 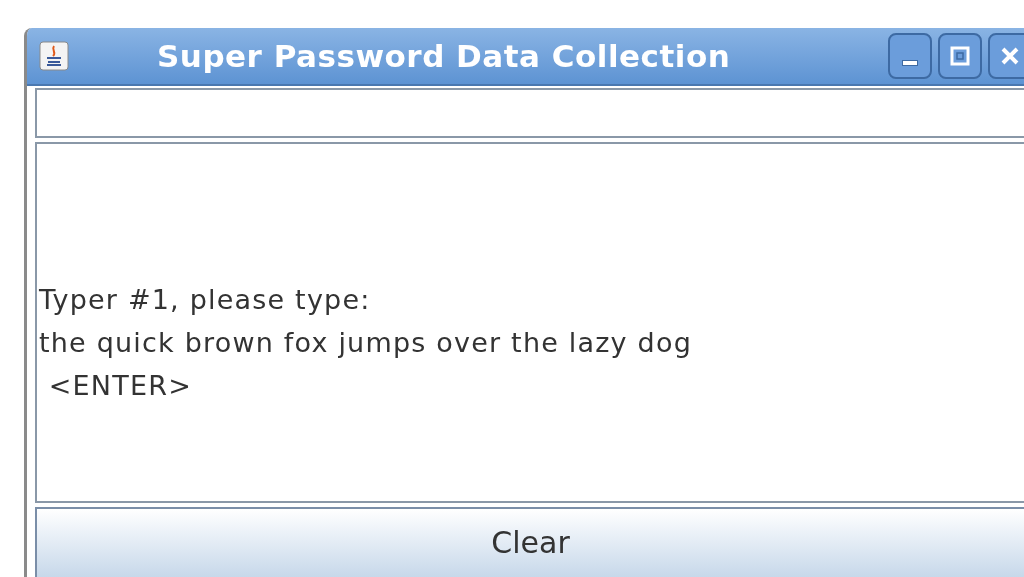 What do you see at coordinates (205, 300) in the screenshot?
I see `message-line: Typer #1, please type:` at bounding box center [205, 300].